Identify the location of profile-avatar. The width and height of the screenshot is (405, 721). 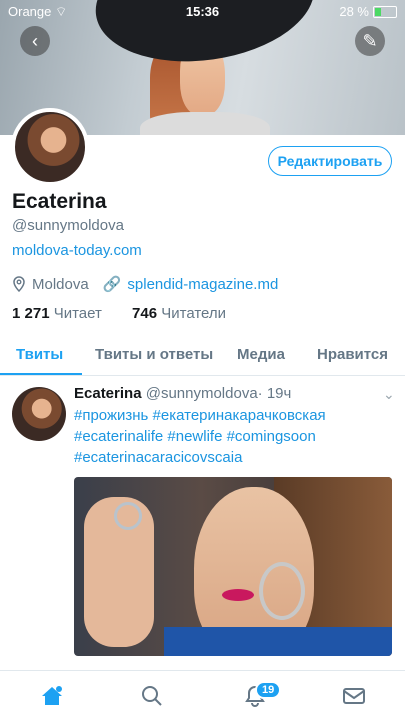
(50, 147).